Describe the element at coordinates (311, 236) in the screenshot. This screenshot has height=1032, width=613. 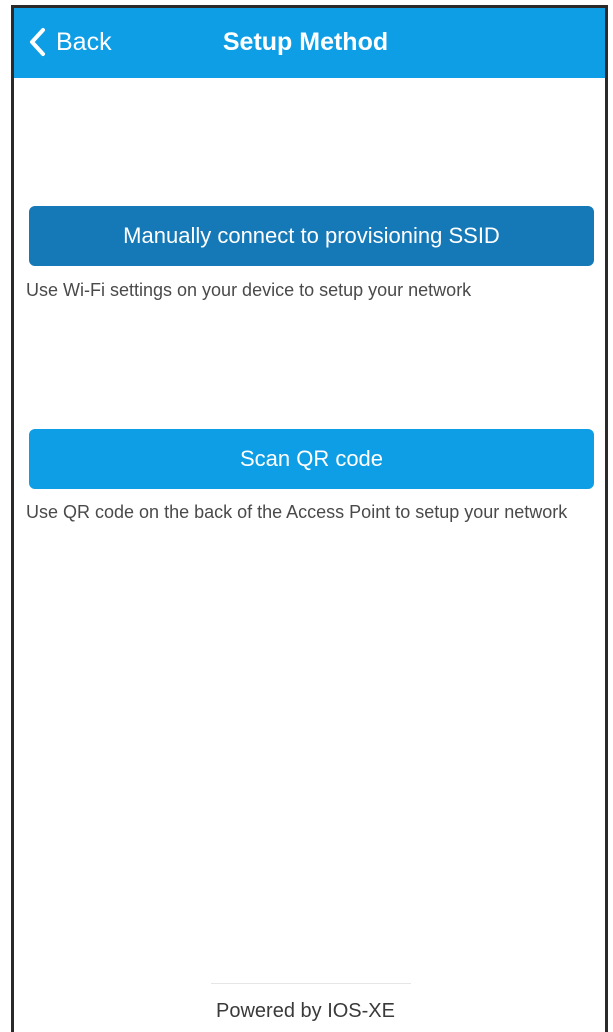
I see `manual-connect-button: Manually connect to provisioning SSID` at that location.